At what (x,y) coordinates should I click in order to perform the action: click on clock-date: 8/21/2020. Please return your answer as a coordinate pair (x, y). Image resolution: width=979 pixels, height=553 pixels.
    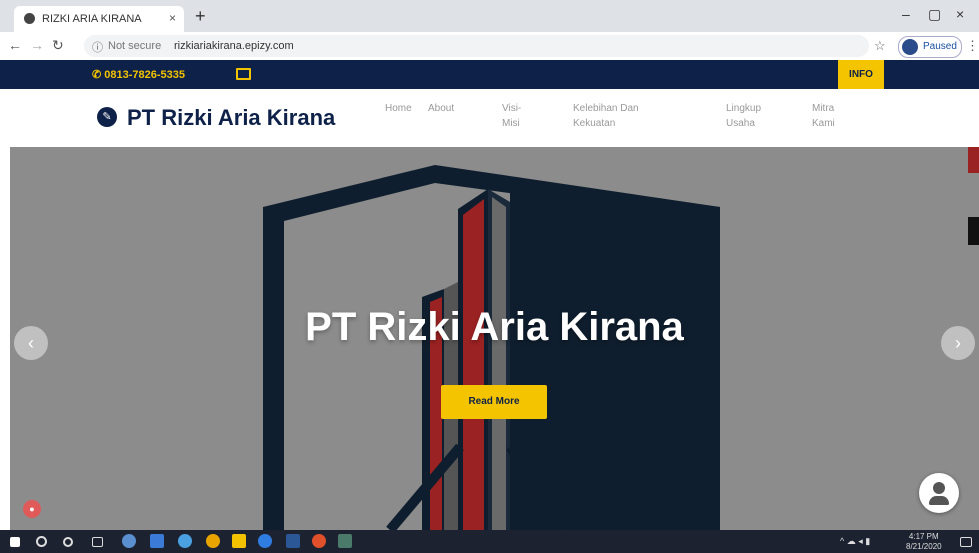
    Looking at the image, I should click on (924, 546).